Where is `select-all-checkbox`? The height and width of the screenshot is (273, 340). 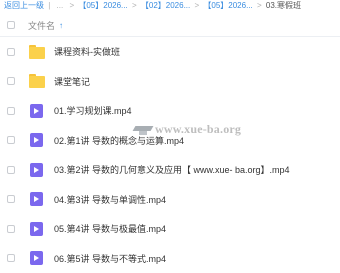
select-all-checkbox is located at coordinates (11, 25).